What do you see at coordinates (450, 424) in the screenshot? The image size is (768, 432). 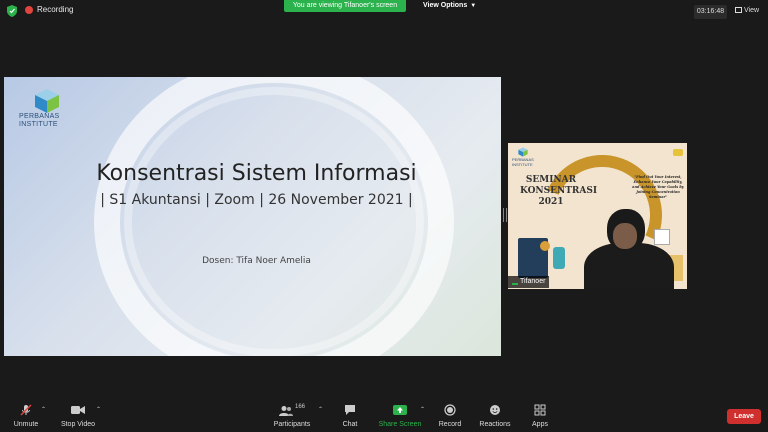 I see `record-label: Record` at bounding box center [450, 424].